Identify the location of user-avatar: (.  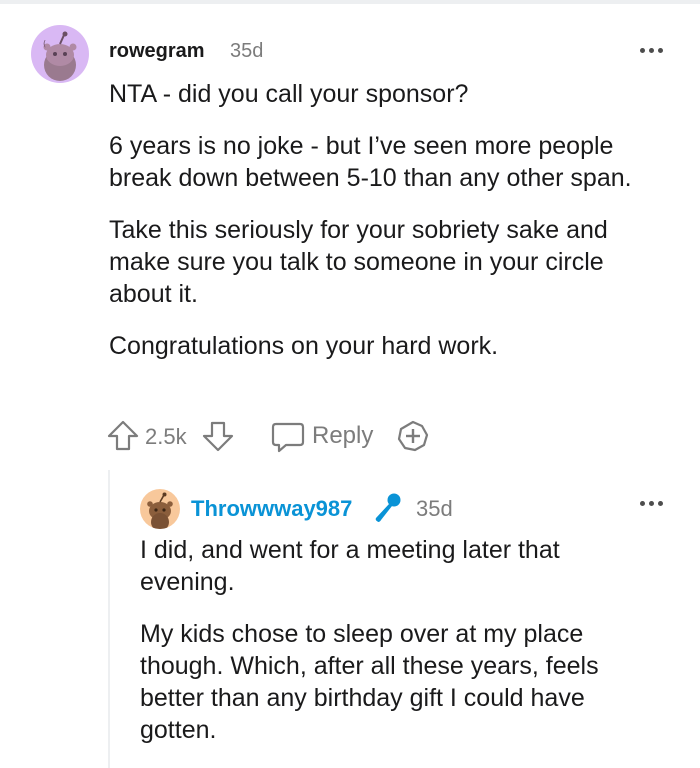
(60, 54).